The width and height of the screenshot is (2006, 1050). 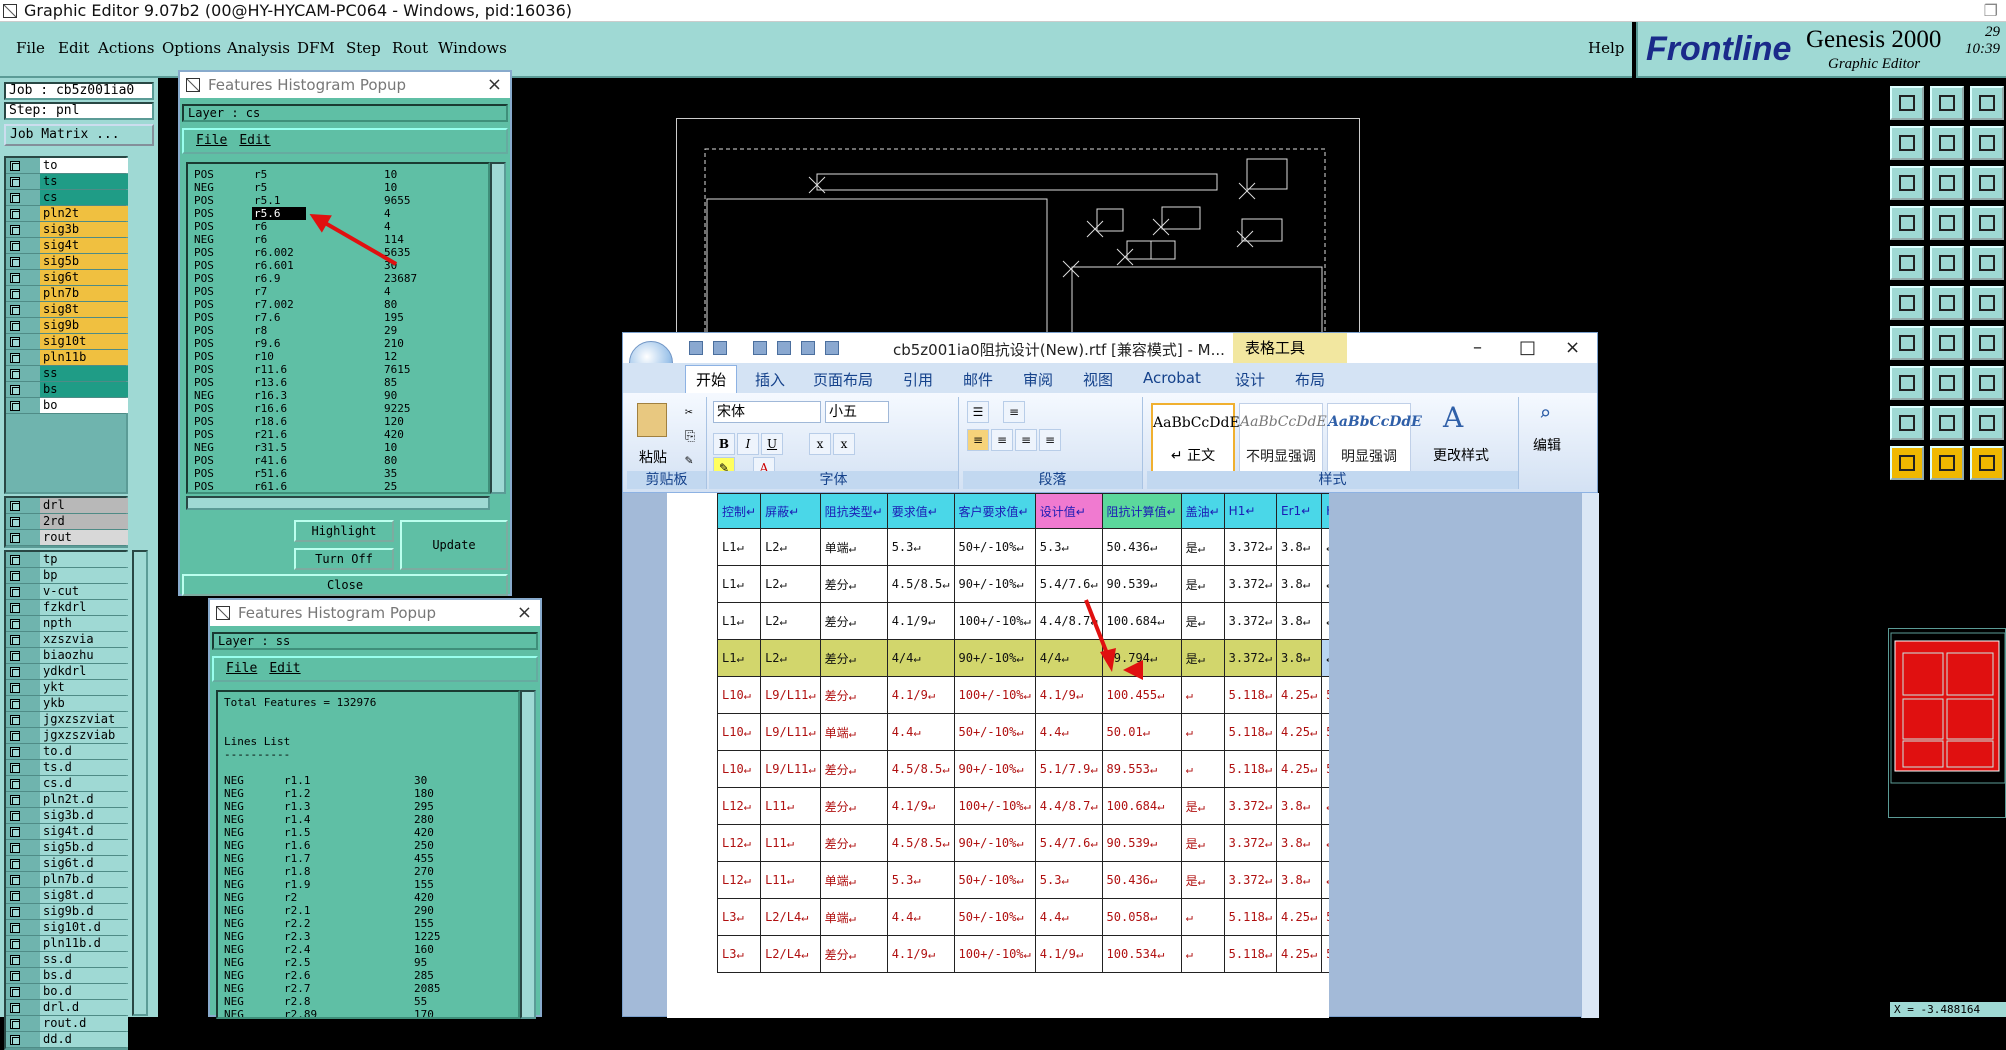 What do you see at coordinates (341, 395) in the screenshot?
I see `histogram-row: NEG r16.3 90` at bounding box center [341, 395].